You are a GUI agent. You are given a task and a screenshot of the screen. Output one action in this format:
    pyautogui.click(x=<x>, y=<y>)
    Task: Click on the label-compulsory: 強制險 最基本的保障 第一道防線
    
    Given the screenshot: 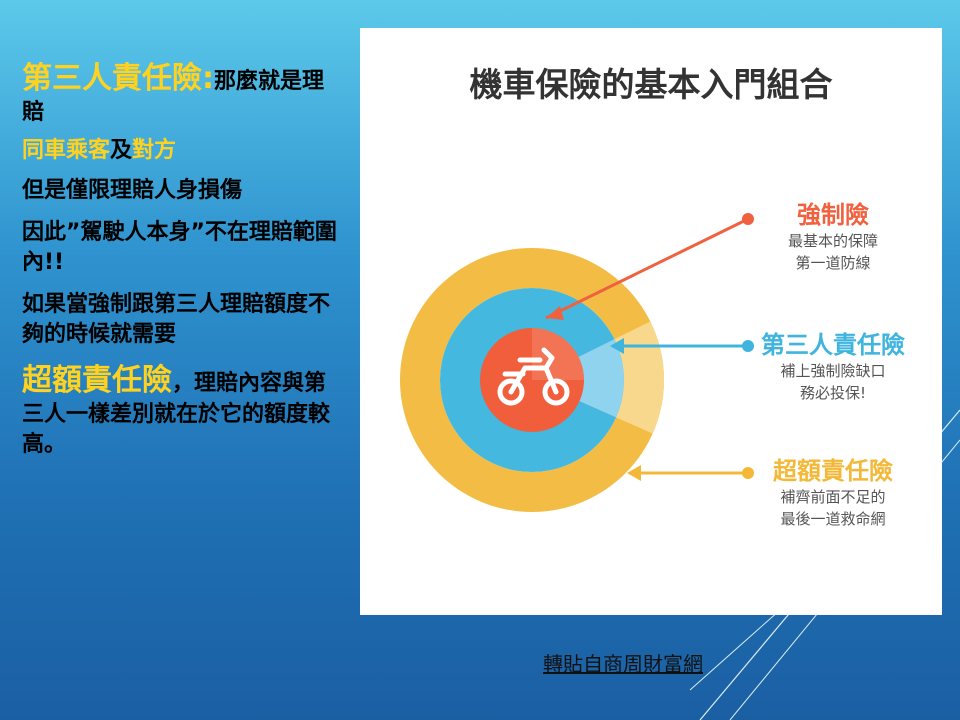 What is the action you would take?
    pyautogui.click(x=833, y=237)
    